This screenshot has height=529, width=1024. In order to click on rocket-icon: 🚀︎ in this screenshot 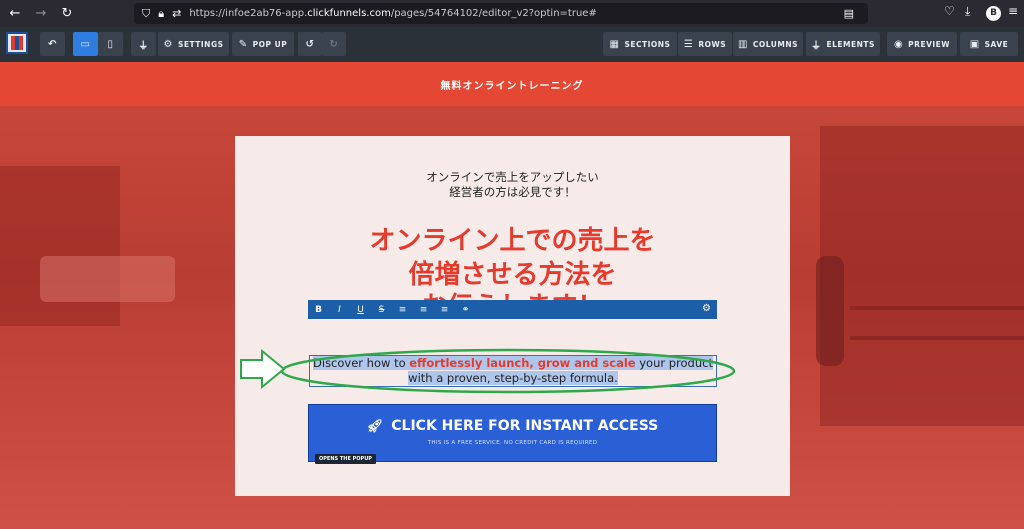, I will do `click(375, 426)`.